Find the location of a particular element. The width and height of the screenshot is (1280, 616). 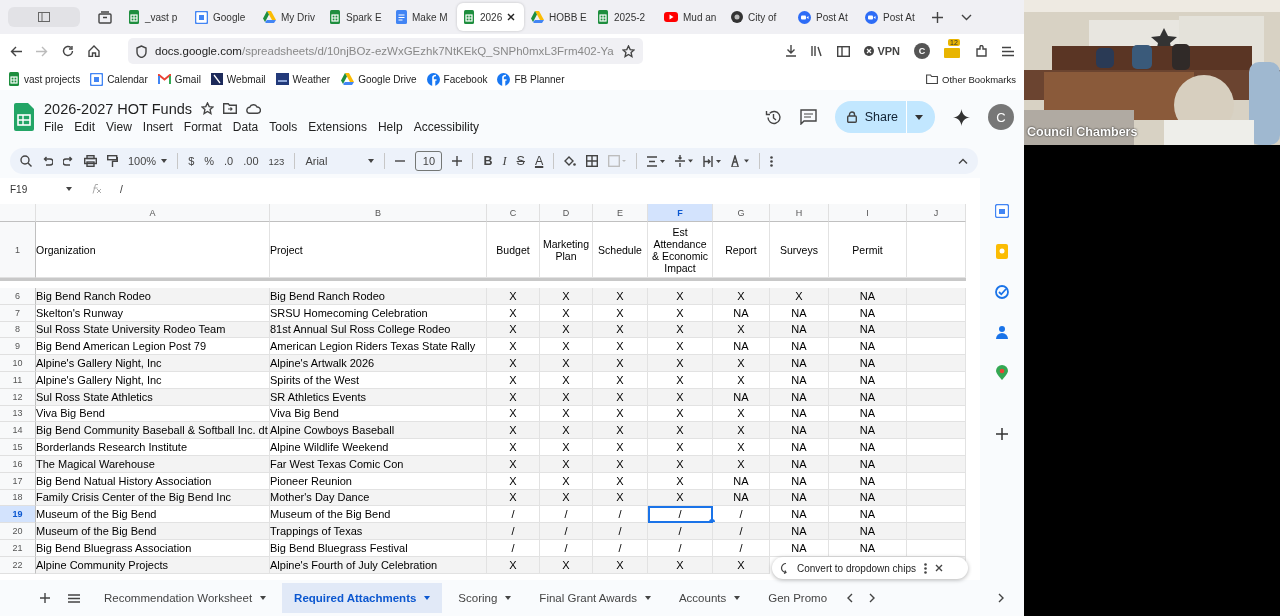

format-button: $ is located at coordinates (191, 161).